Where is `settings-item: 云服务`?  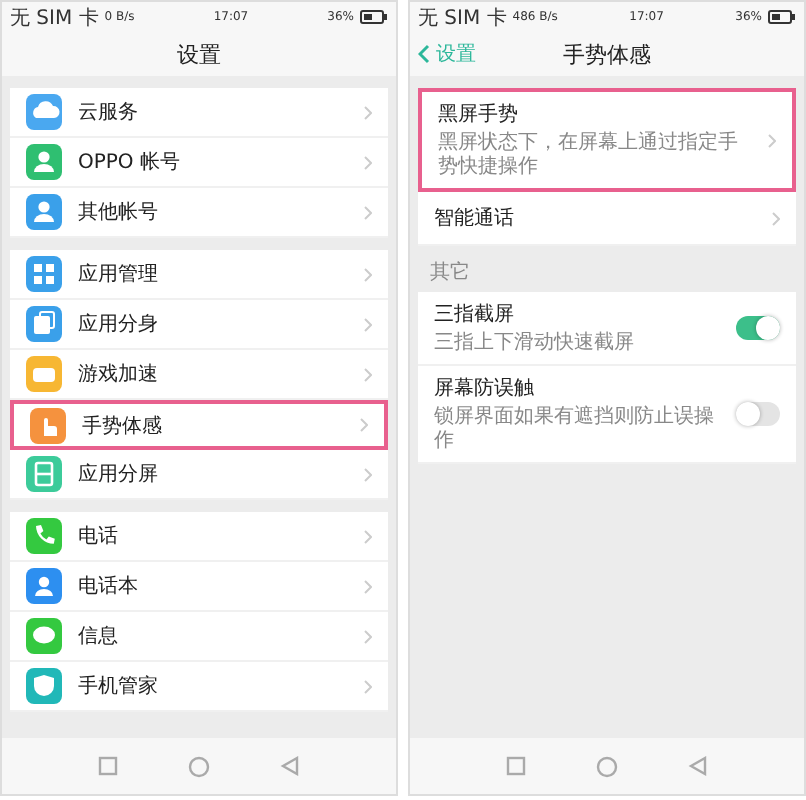
settings-item: 云服务 is located at coordinates (199, 113).